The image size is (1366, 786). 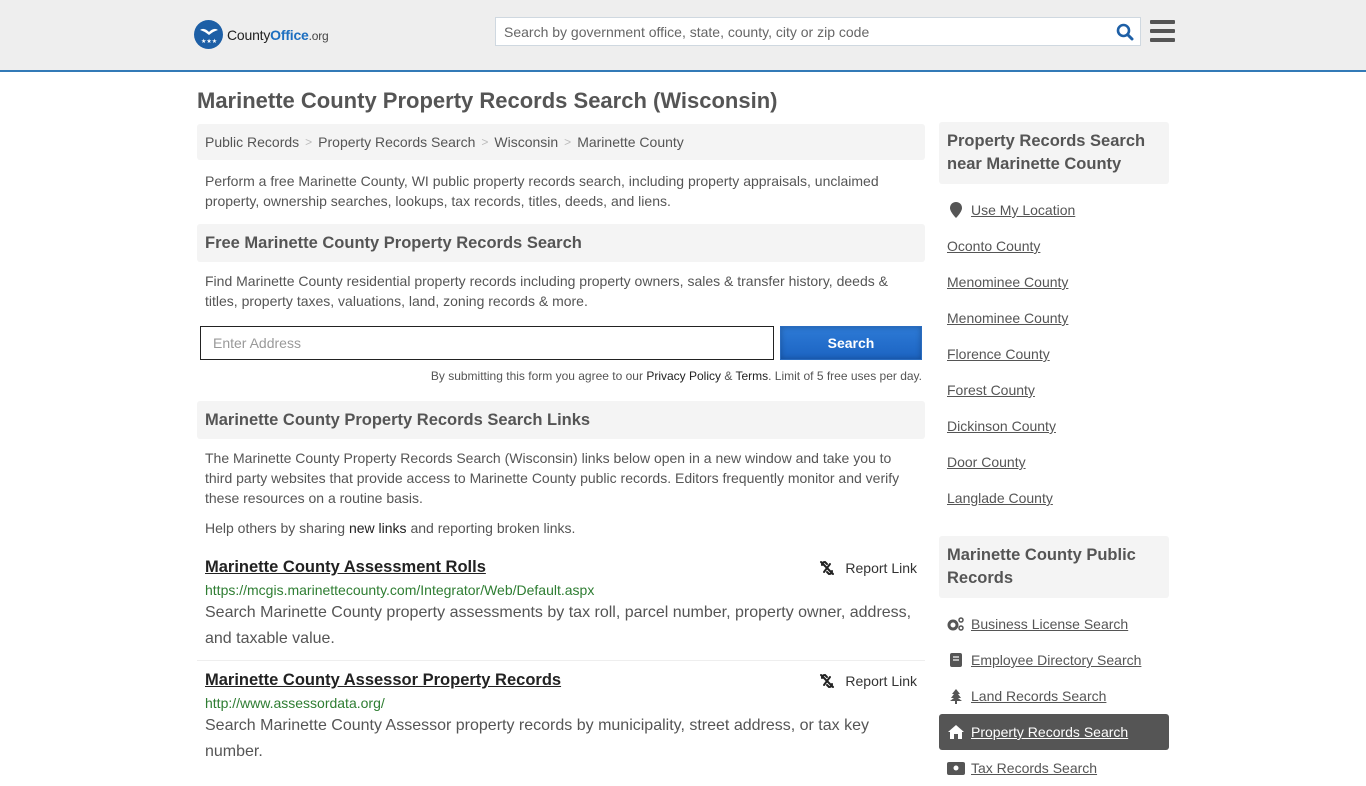 I want to click on terms-link: Terms, so click(x=751, y=376).